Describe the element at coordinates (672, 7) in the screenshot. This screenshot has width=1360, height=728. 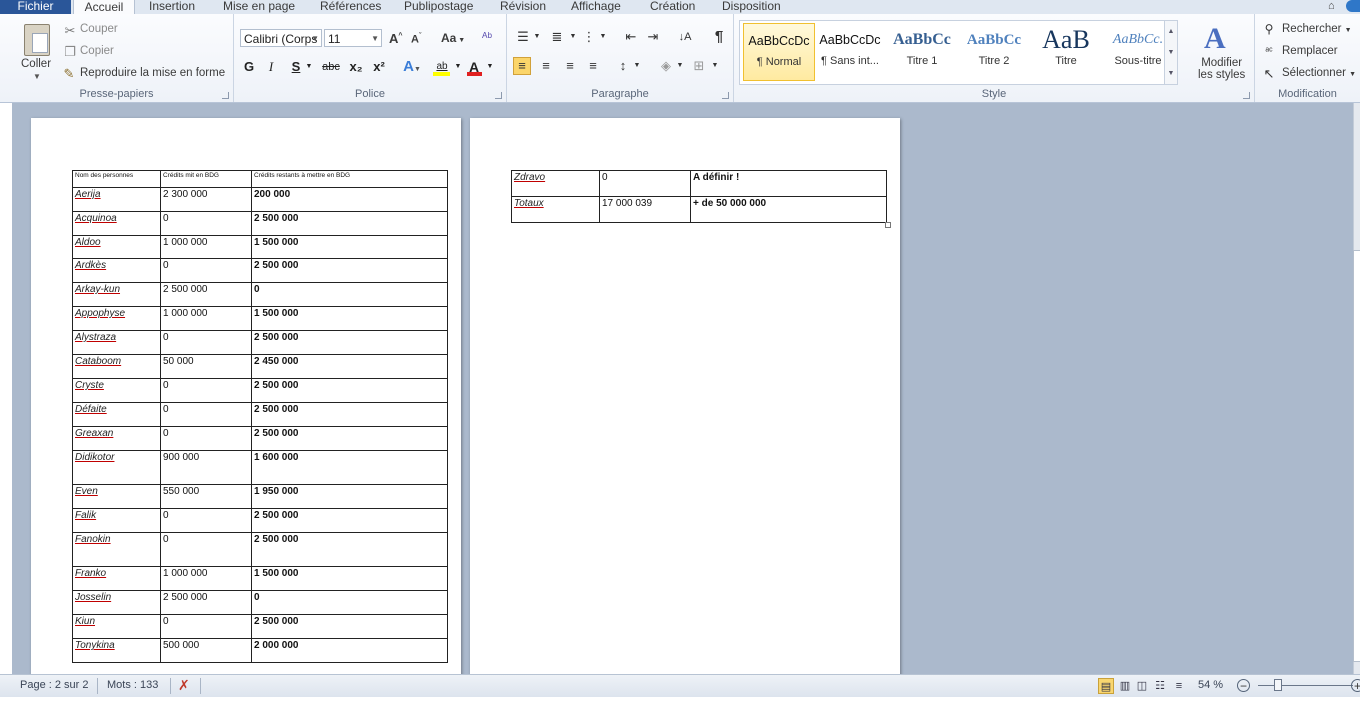
I see `tab-creation: Création` at that location.